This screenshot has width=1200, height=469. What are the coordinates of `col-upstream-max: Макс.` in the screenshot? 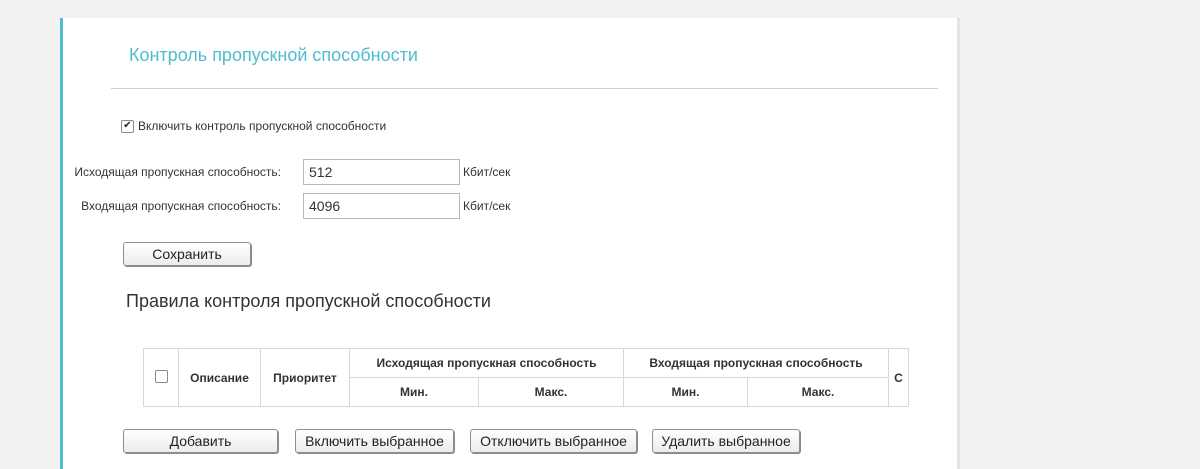 It's located at (551, 392).